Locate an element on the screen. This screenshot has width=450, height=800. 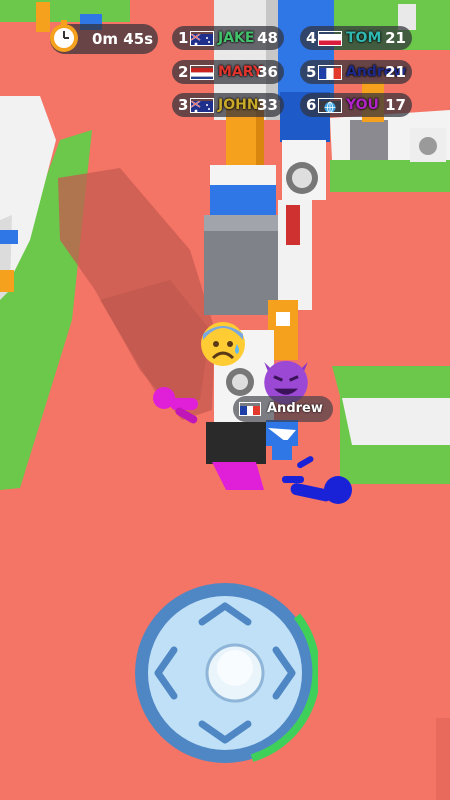
leaderboard-name: YOU is located at coordinates (362, 105).